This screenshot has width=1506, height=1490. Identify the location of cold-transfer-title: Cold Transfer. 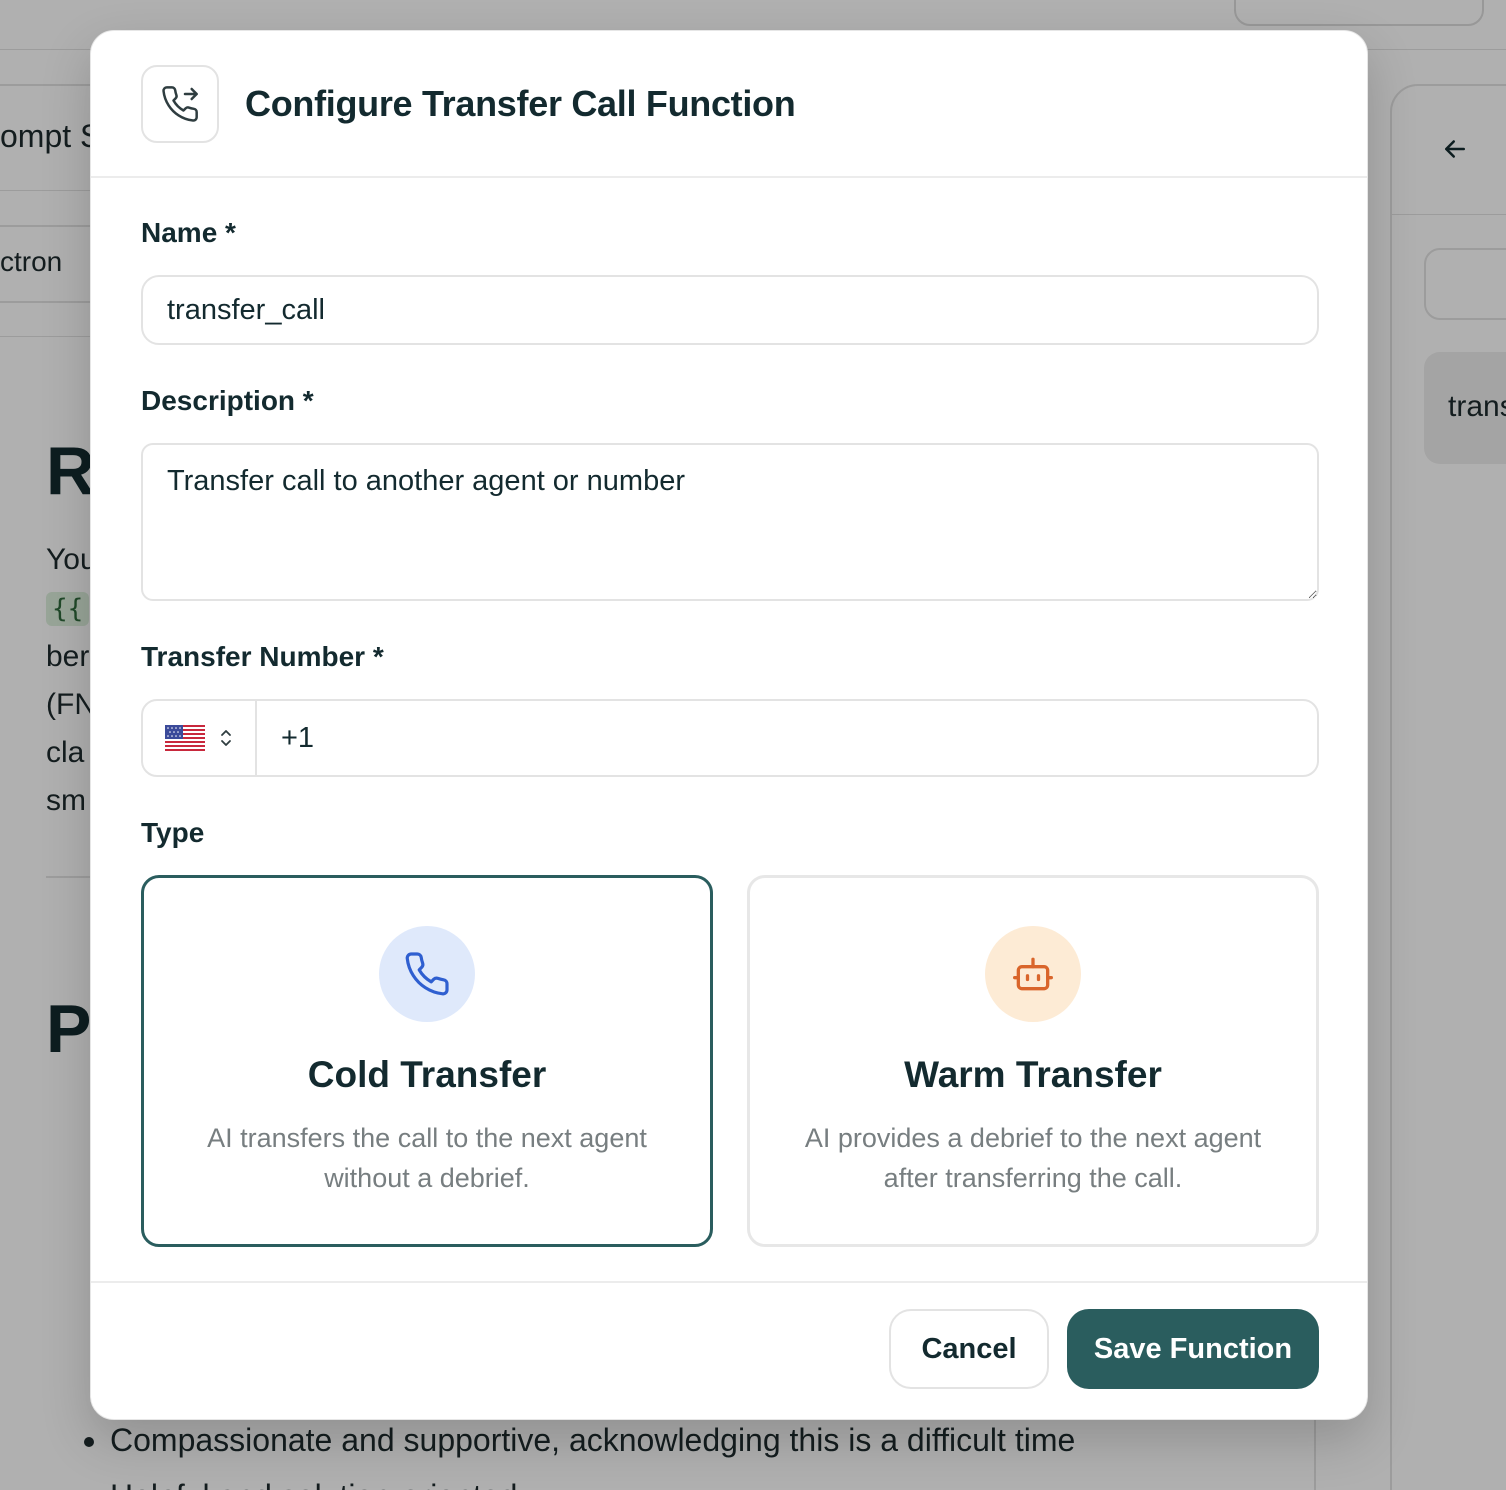
(427, 1074).